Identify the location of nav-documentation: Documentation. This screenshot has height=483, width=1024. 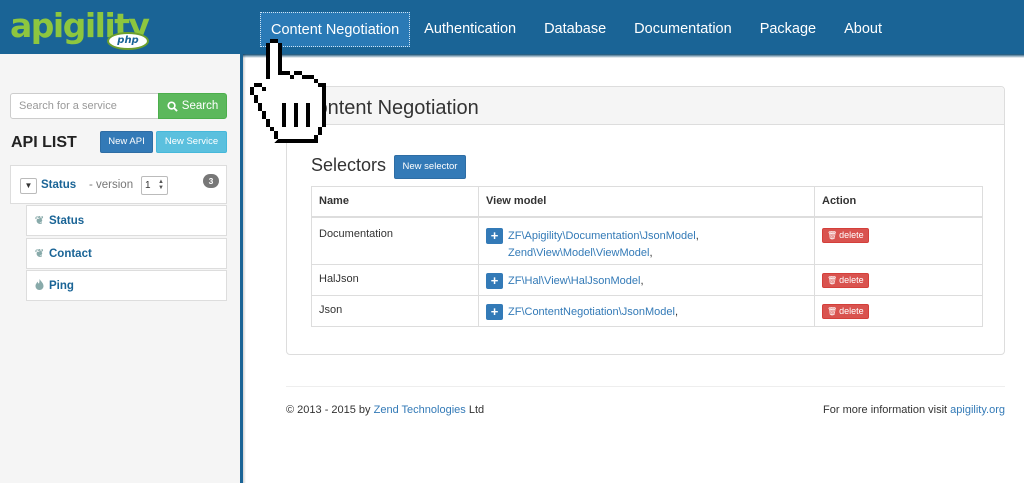
(683, 29).